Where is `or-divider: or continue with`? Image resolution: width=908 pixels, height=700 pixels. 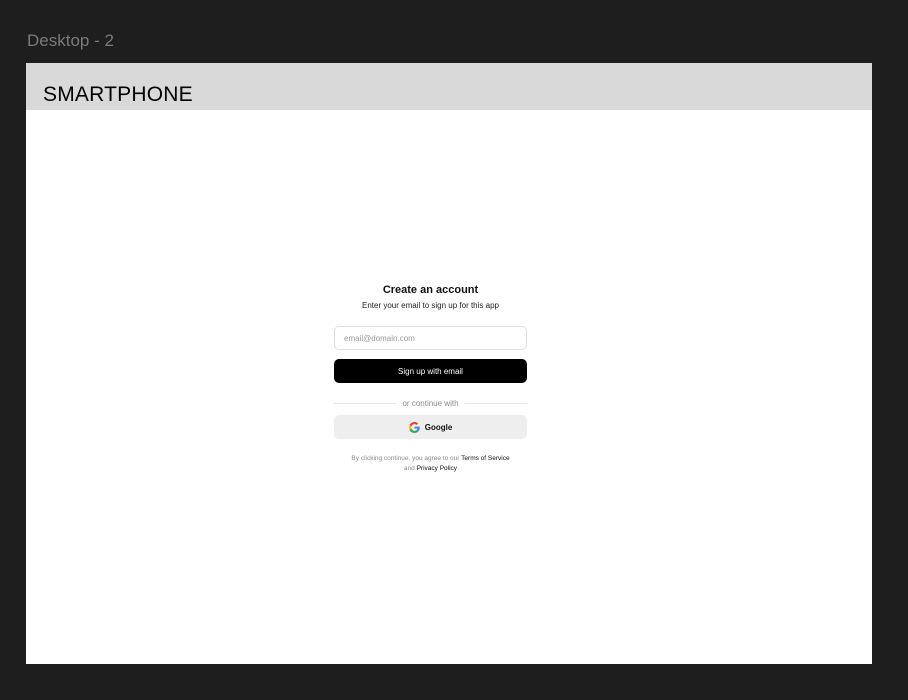
or-divider: or continue with is located at coordinates (430, 403).